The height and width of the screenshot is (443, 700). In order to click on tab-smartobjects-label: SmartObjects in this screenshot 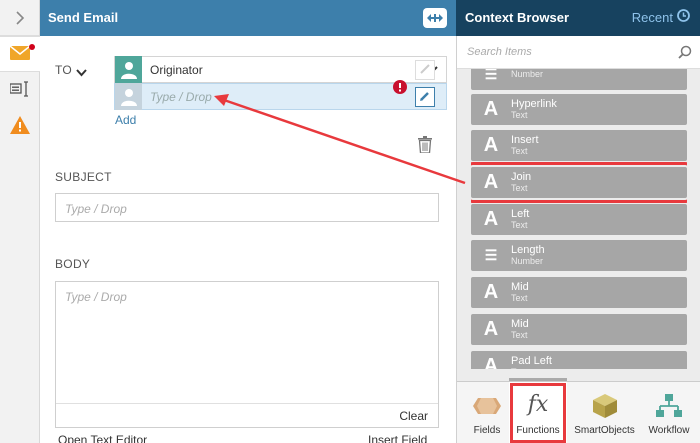, I will do `click(604, 430)`.